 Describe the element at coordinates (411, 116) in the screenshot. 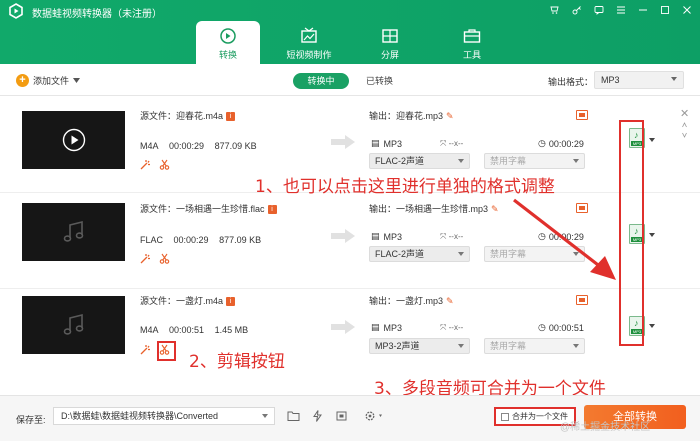

I see `output-file-name: 输出：迎春花.mp3 ✎` at that location.